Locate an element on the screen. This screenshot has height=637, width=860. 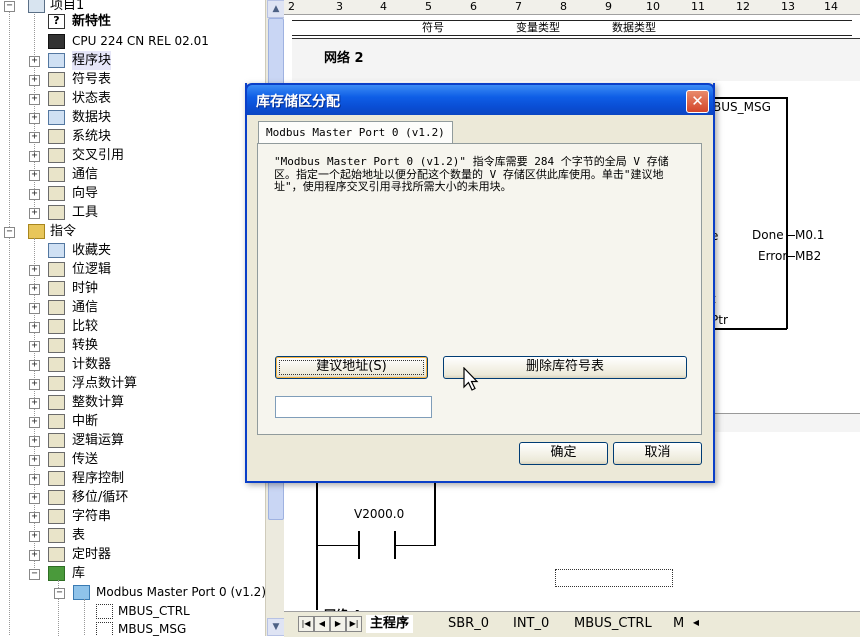
tree-item-label: 传送 is located at coordinates (85, 459).